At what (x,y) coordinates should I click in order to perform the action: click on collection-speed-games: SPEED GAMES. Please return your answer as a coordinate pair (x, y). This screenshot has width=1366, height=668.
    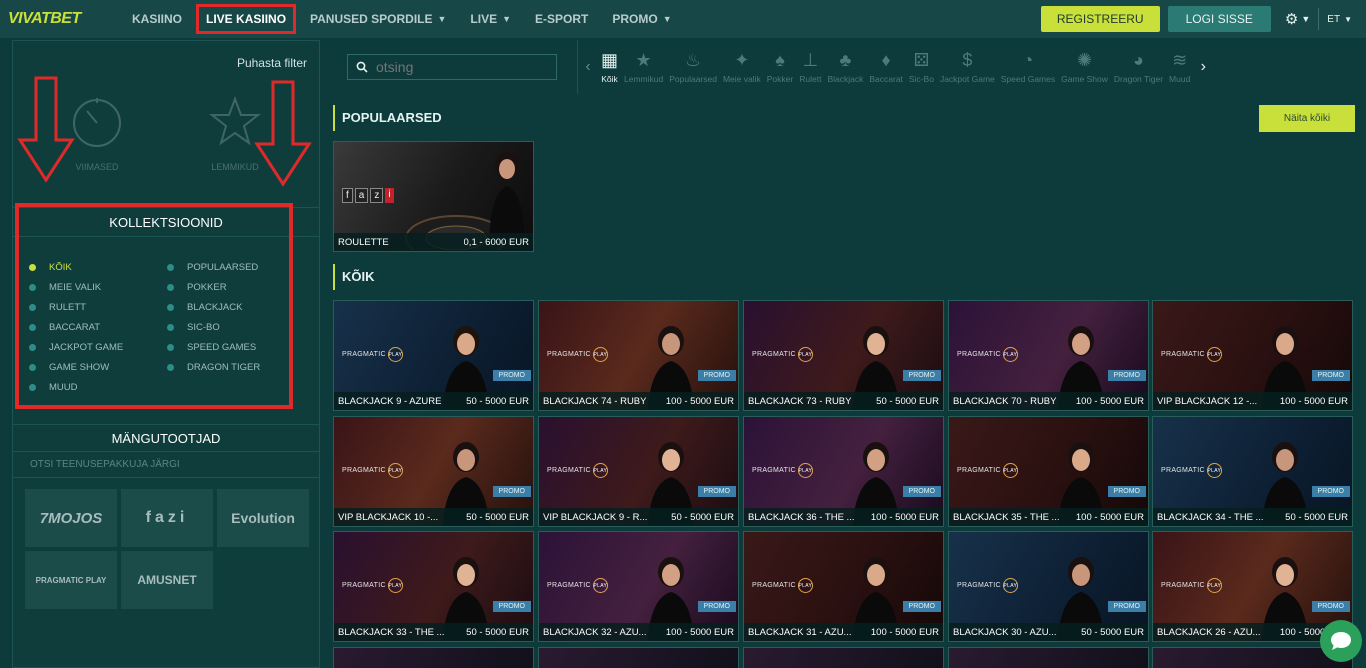
    Looking at the image, I should click on (236, 347).